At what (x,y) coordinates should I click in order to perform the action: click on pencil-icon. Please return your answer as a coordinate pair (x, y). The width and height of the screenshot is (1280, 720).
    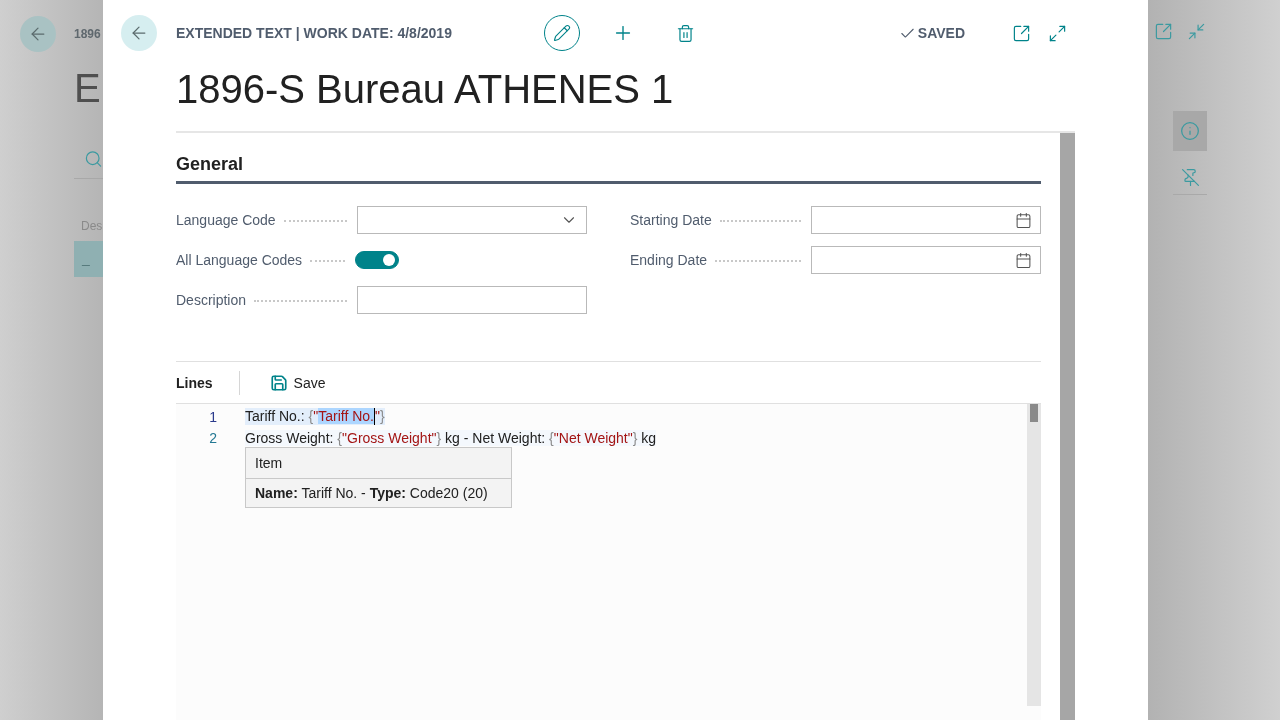
    Looking at the image, I should click on (562, 33).